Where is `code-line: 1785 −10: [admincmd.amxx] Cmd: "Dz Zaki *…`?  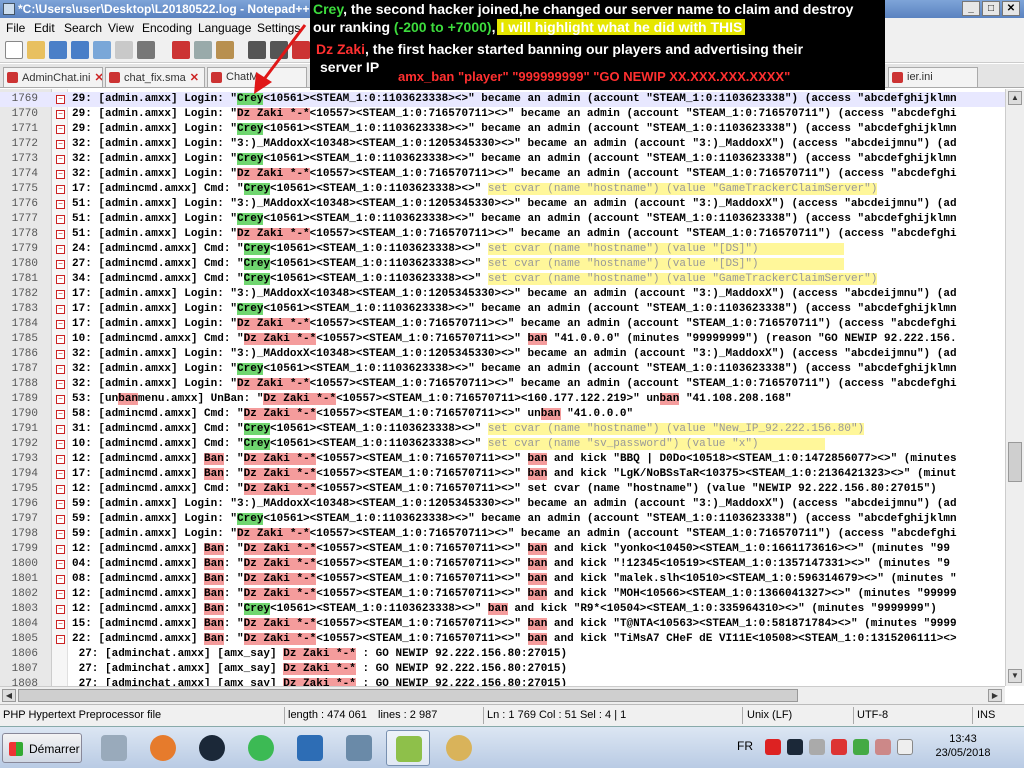
code-line: 1785 −10: [admincmd.amxx] Cmd: "Dz Zaki *… is located at coordinates (502, 339).